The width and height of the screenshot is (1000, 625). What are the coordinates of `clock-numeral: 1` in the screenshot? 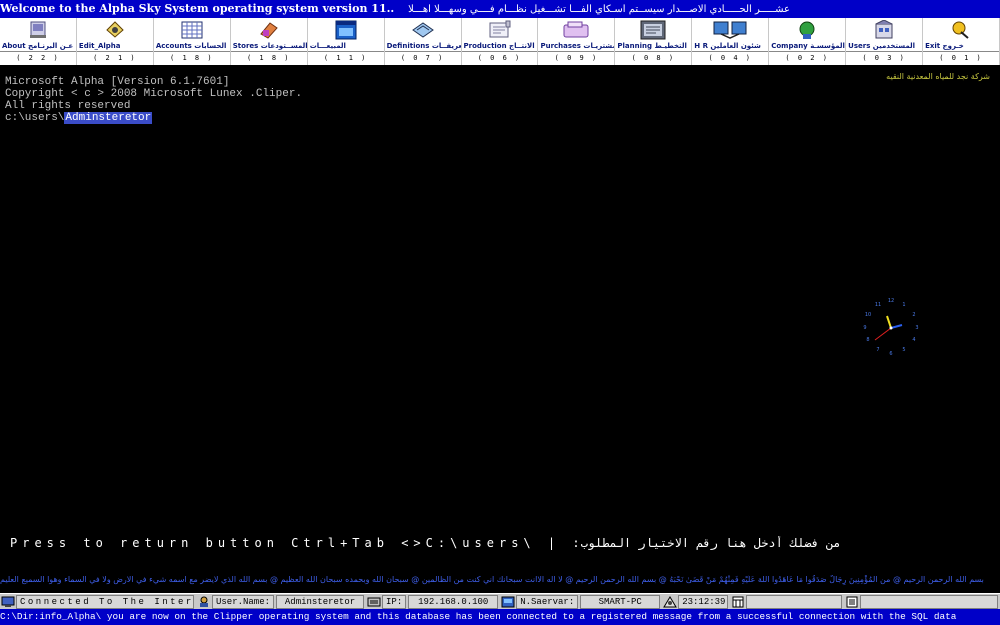 It's located at (903, 305).